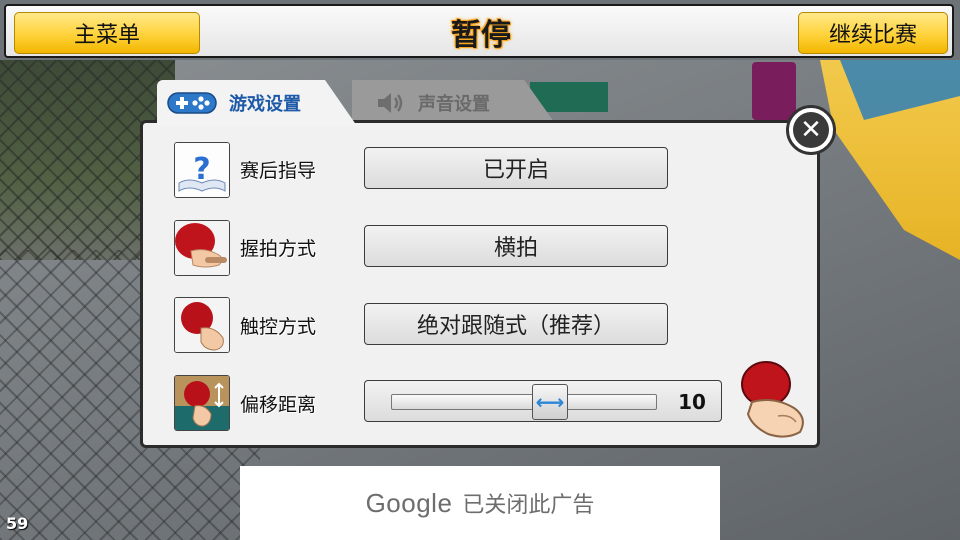 The width and height of the screenshot is (960, 540). What do you see at coordinates (391, 103) in the screenshot?
I see `speaker-icon` at bounding box center [391, 103].